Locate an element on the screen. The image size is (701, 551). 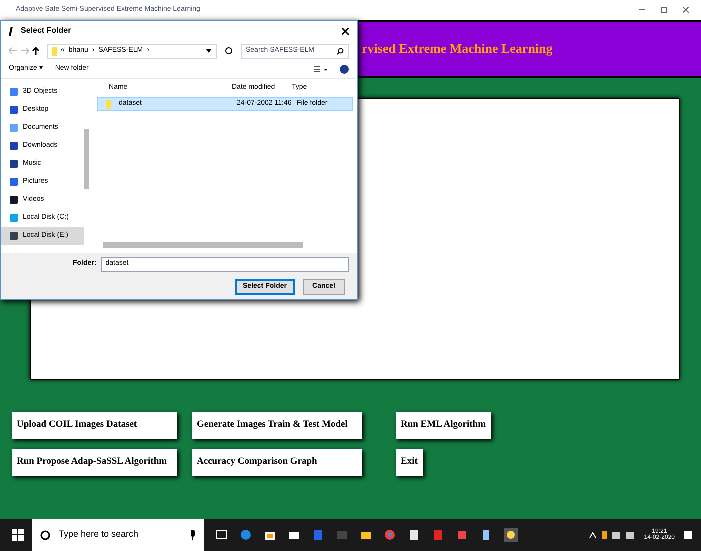
view-options-icon is located at coordinates (321, 69).